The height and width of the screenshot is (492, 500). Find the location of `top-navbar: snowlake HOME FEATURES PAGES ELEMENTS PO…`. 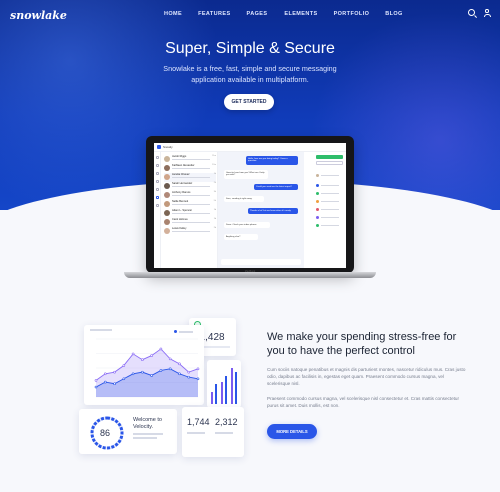

top-navbar: snowlake HOME FEATURES PAGES ELEMENTS PO… is located at coordinates (250, 15).